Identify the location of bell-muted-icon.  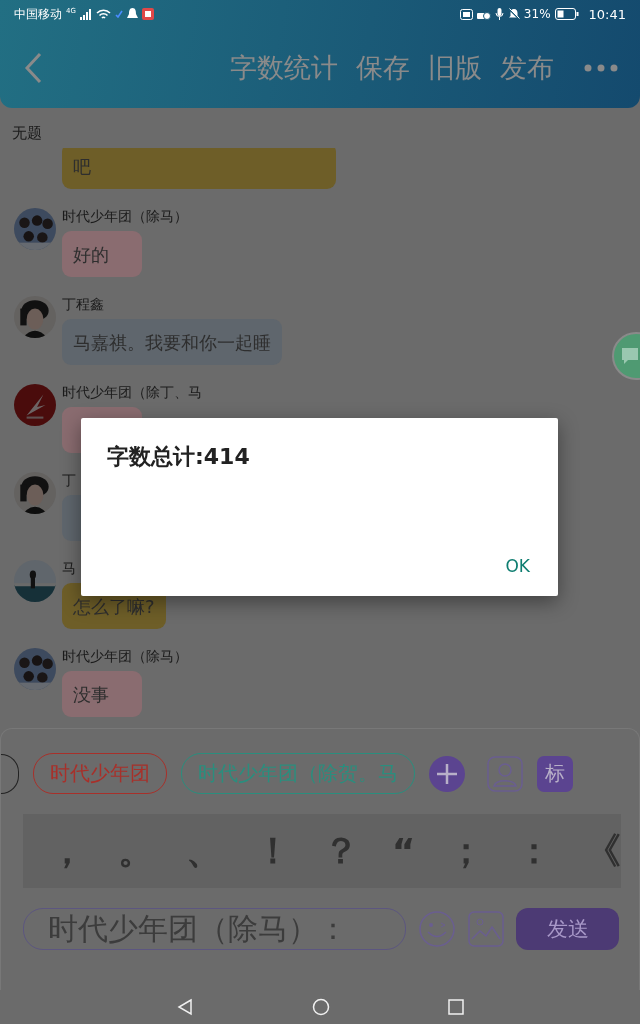
(513, 14).